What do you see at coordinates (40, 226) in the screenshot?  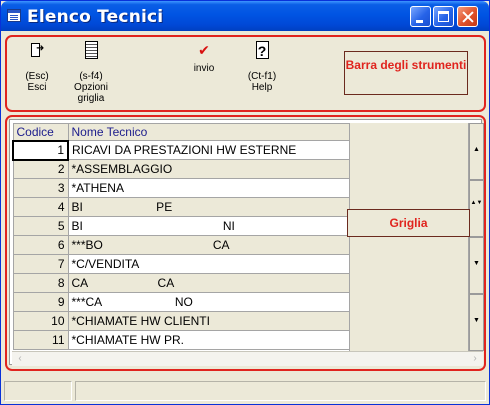 I see `cell-code: 5` at bounding box center [40, 226].